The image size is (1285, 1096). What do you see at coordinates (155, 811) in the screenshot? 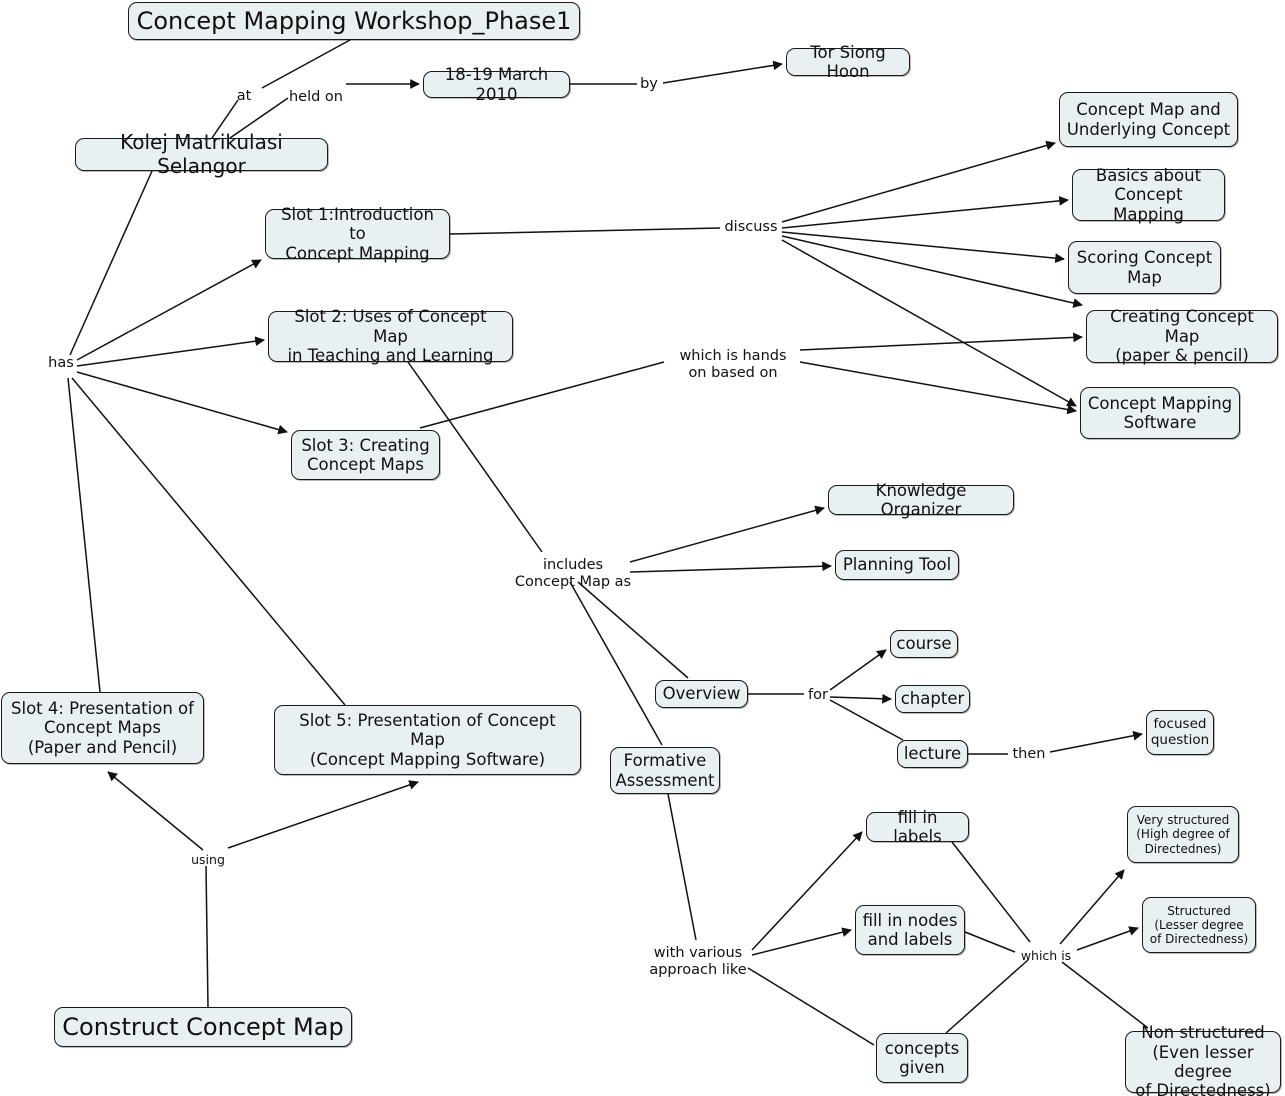
I see `edge-using-to-slot4` at bounding box center [155, 811].